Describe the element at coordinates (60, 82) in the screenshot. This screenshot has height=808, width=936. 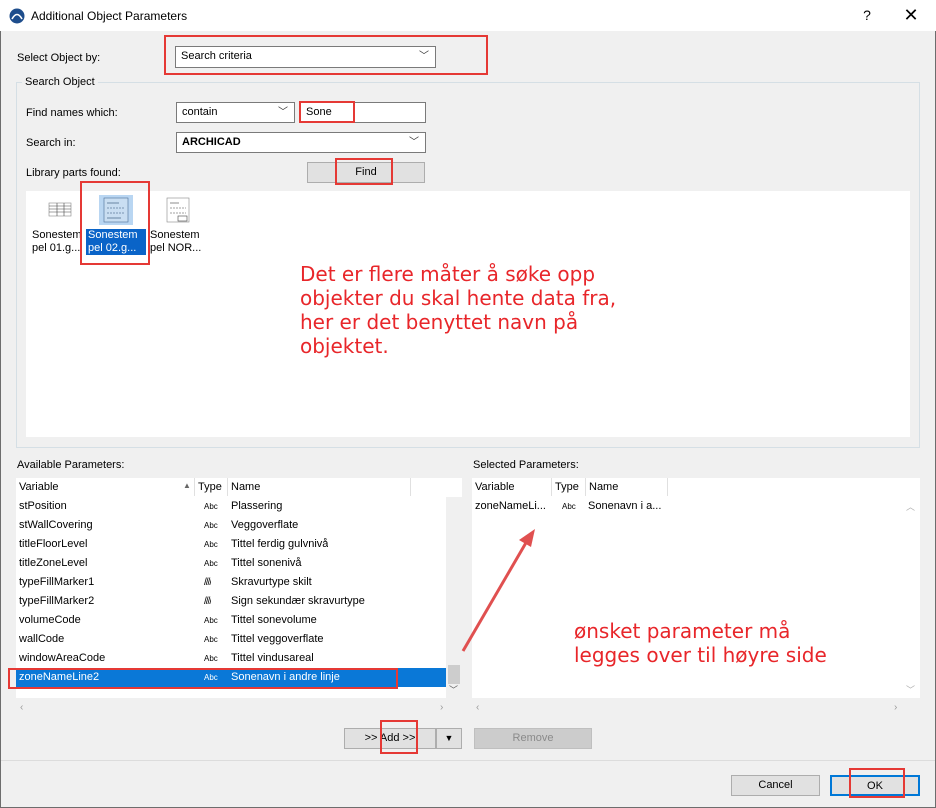
I see `search-object-group-label: Search Object` at that location.